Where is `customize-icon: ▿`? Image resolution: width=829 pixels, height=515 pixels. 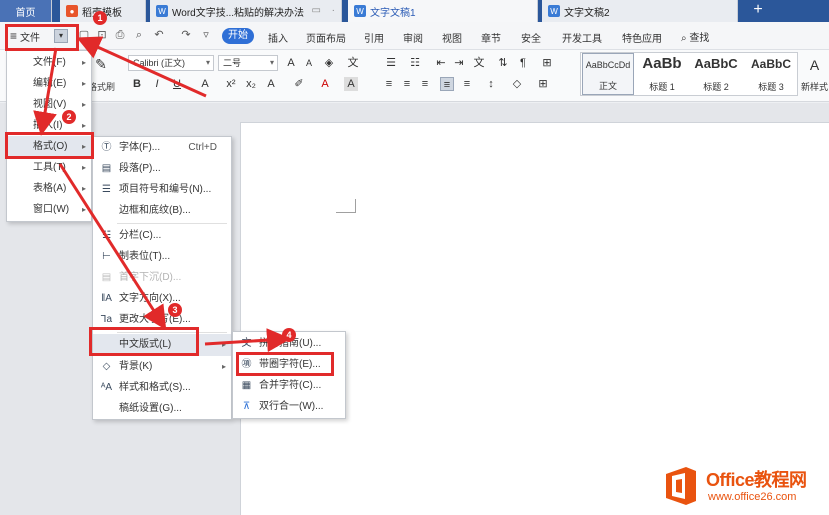
customize-icon: ▿ is located at coordinates (206, 35).